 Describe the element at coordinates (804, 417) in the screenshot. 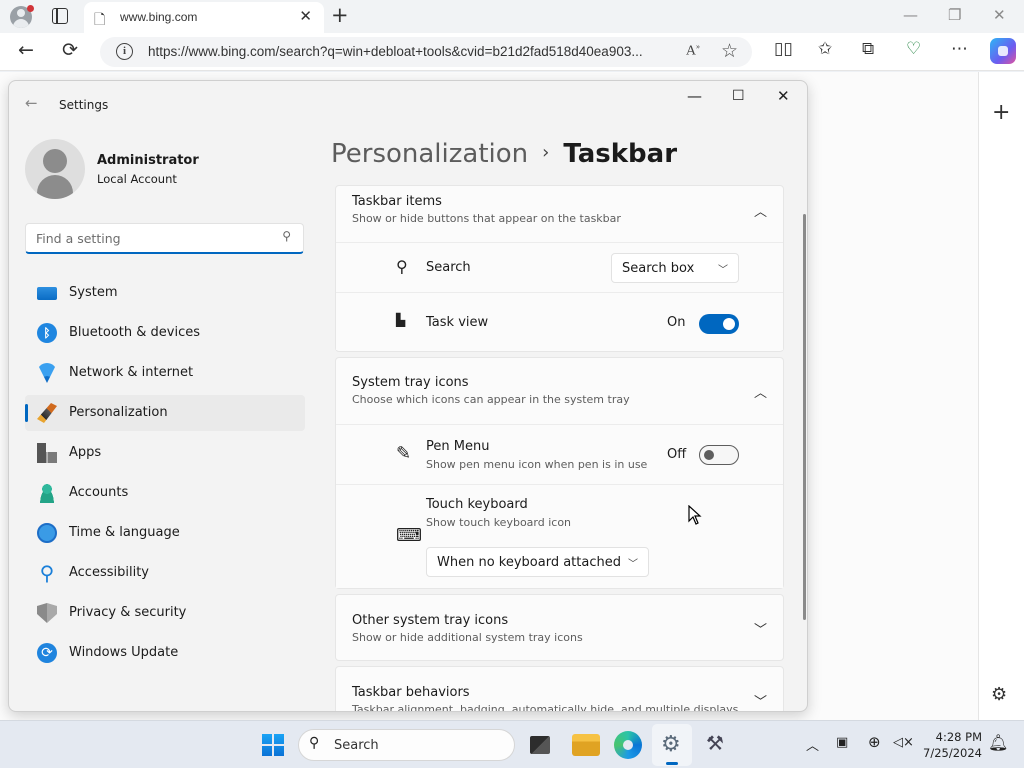

I see `content-scrollbar` at that location.